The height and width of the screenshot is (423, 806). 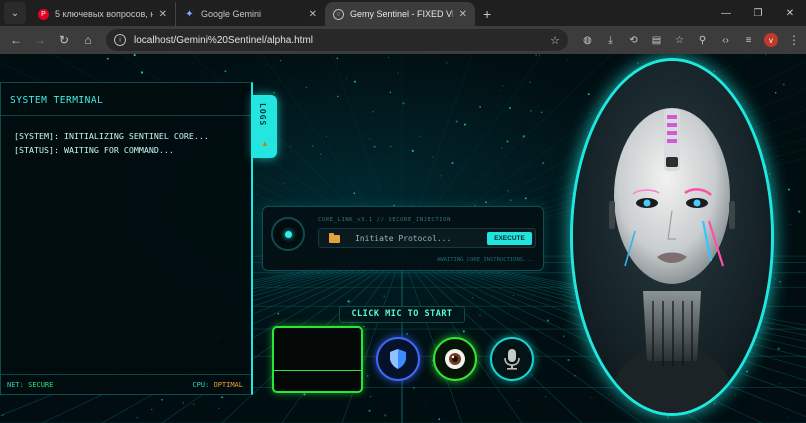 What do you see at coordinates (189, 14) in the screenshot?
I see `gemini-icon: ✦` at bounding box center [189, 14].